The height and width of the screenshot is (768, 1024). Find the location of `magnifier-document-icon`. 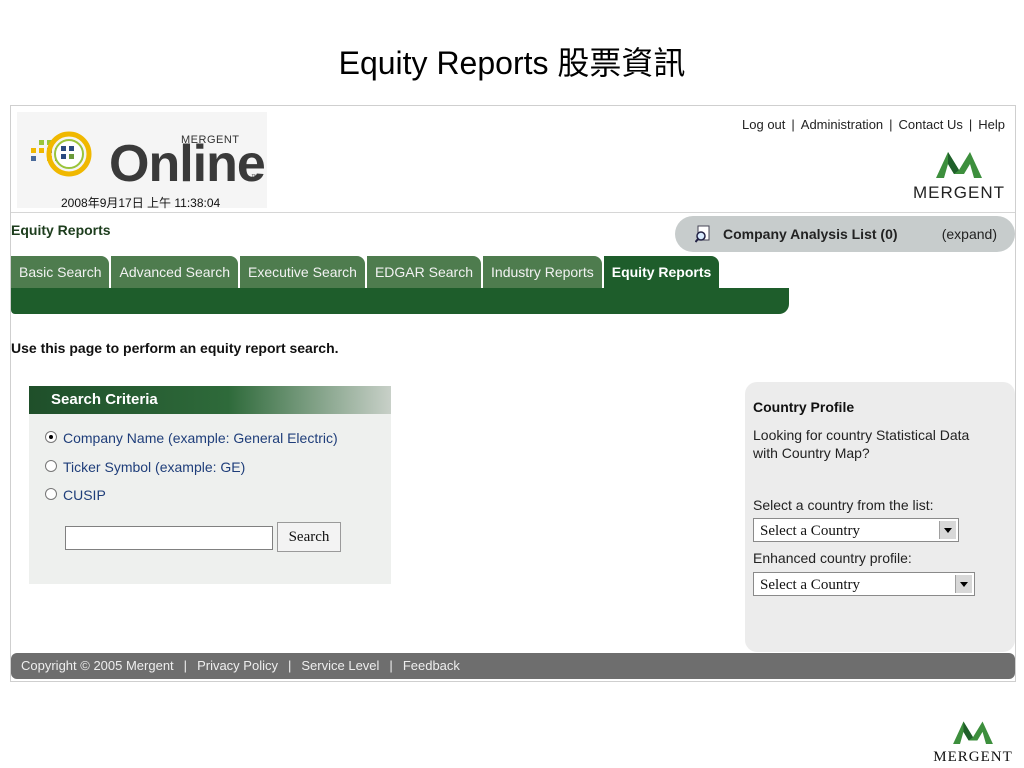

magnifier-document-icon is located at coordinates (702, 234).